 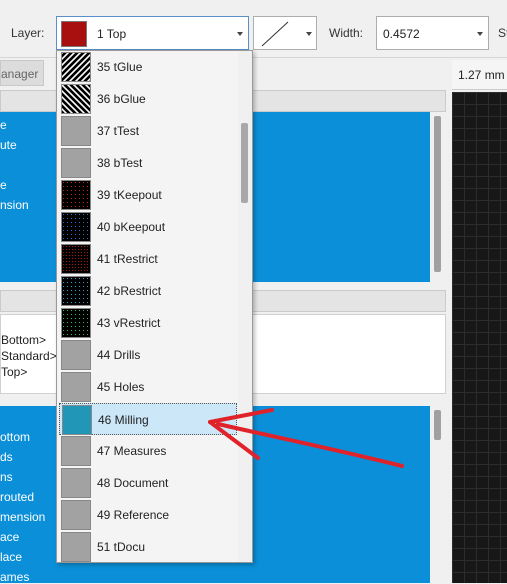 What do you see at coordinates (120, 67) in the screenshot?
I see `layer-option-label: 35 tGlue` at bounding box center [120, 67].